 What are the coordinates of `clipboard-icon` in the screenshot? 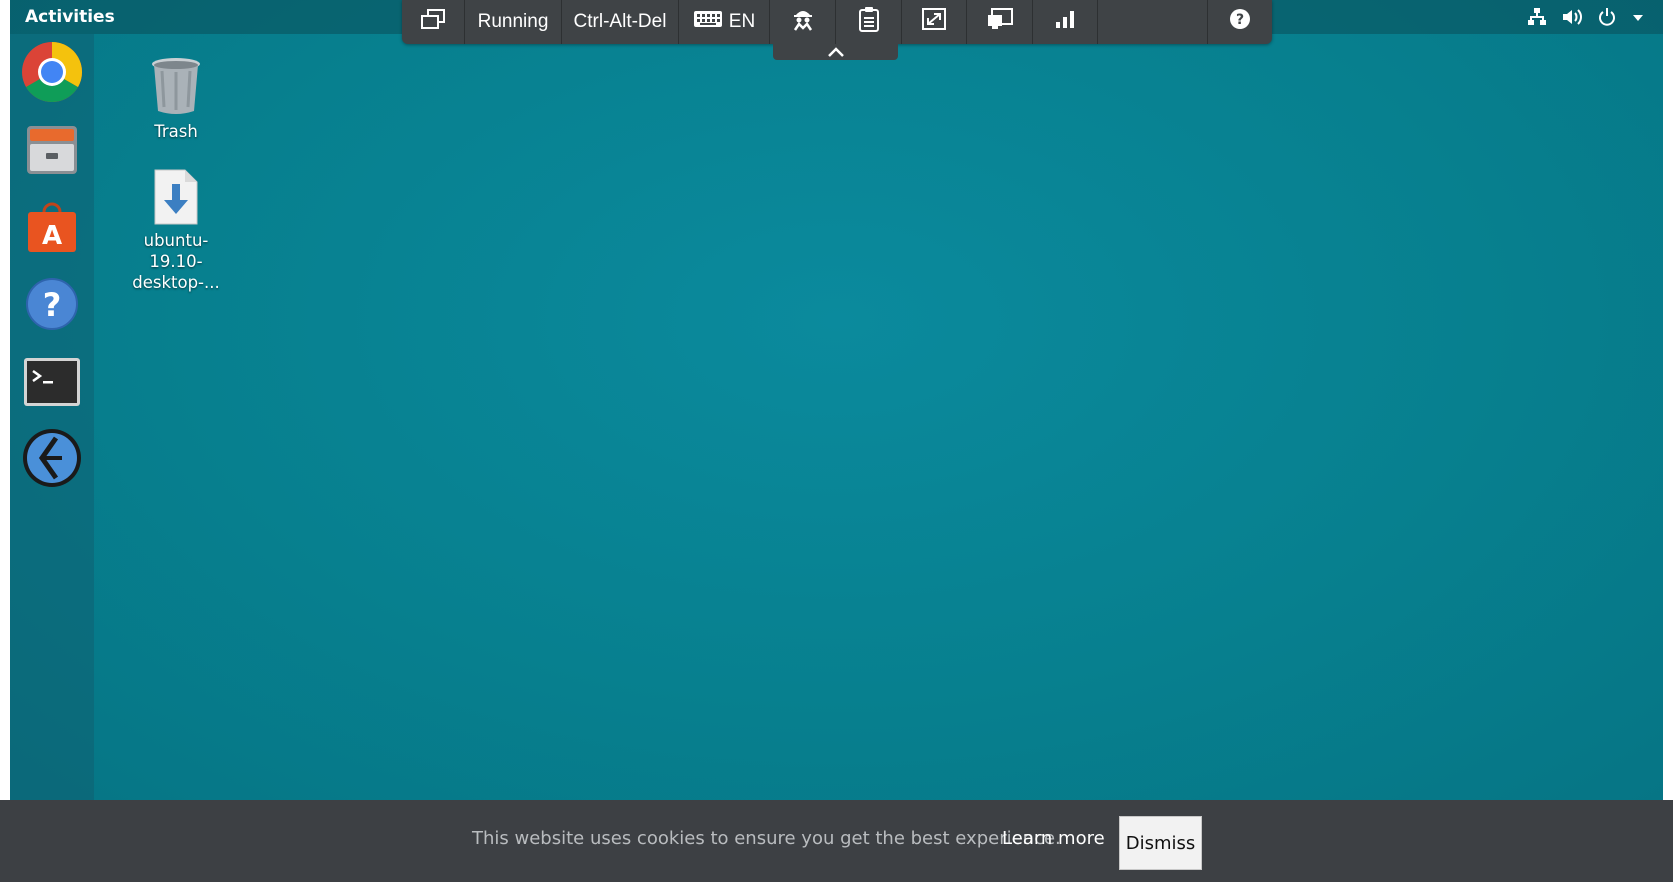 It's located at (869, 22).